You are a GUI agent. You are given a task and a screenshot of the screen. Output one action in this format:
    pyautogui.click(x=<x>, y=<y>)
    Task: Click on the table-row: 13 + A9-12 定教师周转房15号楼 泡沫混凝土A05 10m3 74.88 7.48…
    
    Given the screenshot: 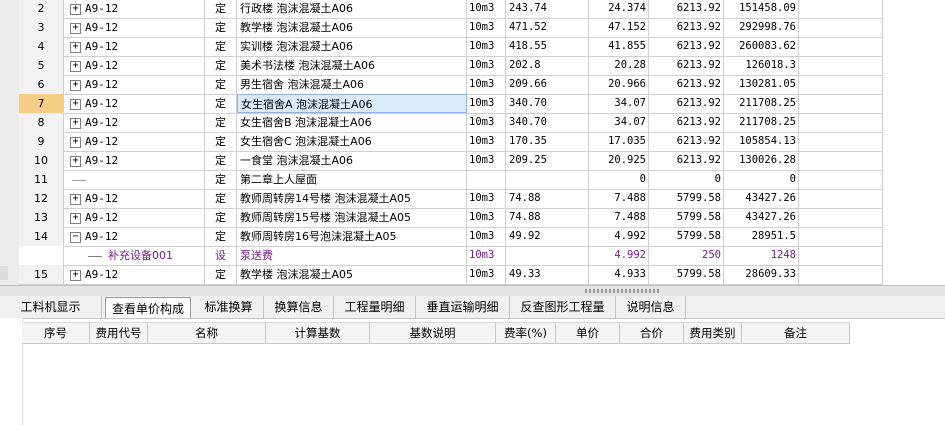 What is the action you would take?
    pyautogui.click(x=451, y=218)
    